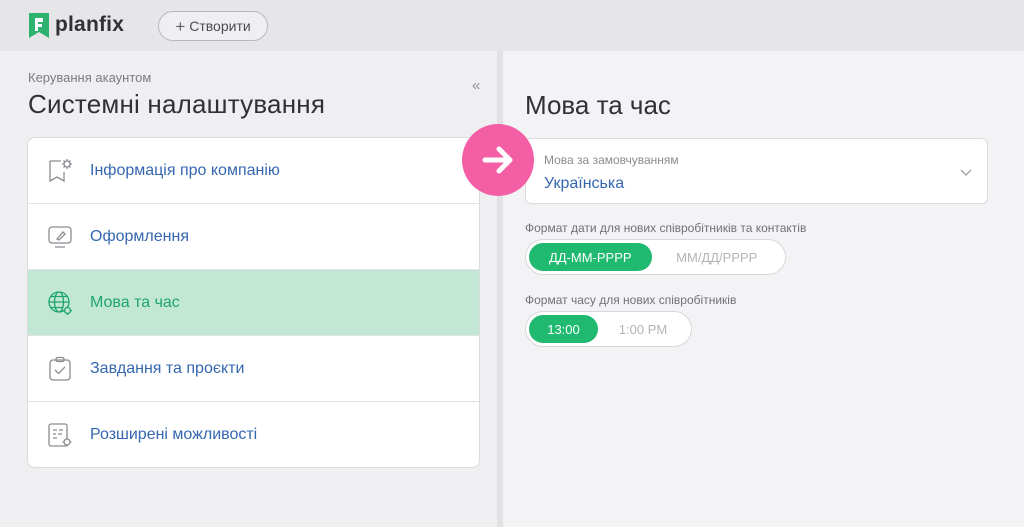  Describe the element at coordinates (180, 26) in the screenshot. I see `plus-icon: +` at that location.